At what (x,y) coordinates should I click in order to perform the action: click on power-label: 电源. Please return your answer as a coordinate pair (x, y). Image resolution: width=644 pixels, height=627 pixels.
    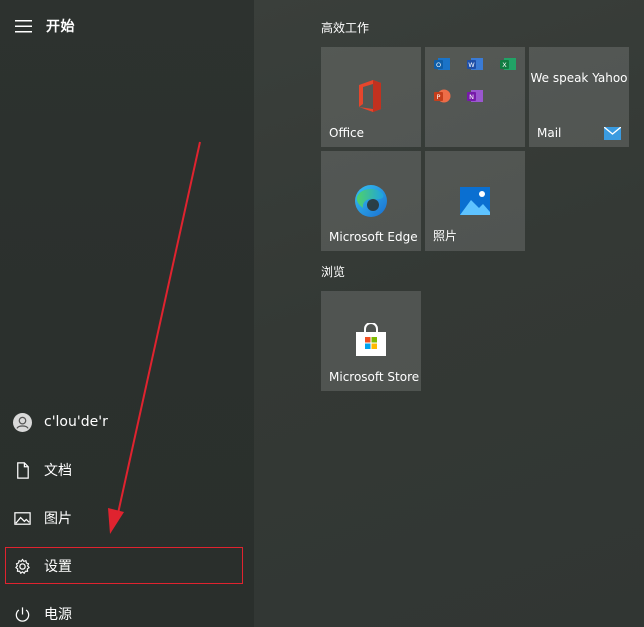
    Looking at the image, I should click on (58, 615).